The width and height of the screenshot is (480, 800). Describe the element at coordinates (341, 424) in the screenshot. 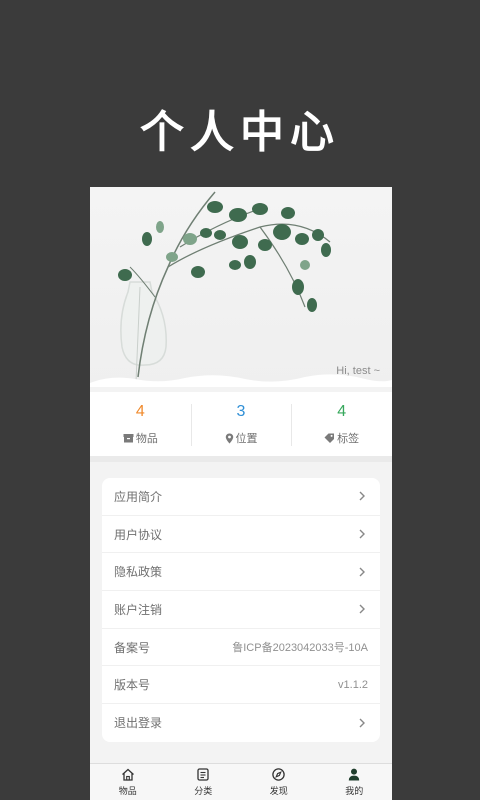

I see `stat-tags: 4 标签` at that location.